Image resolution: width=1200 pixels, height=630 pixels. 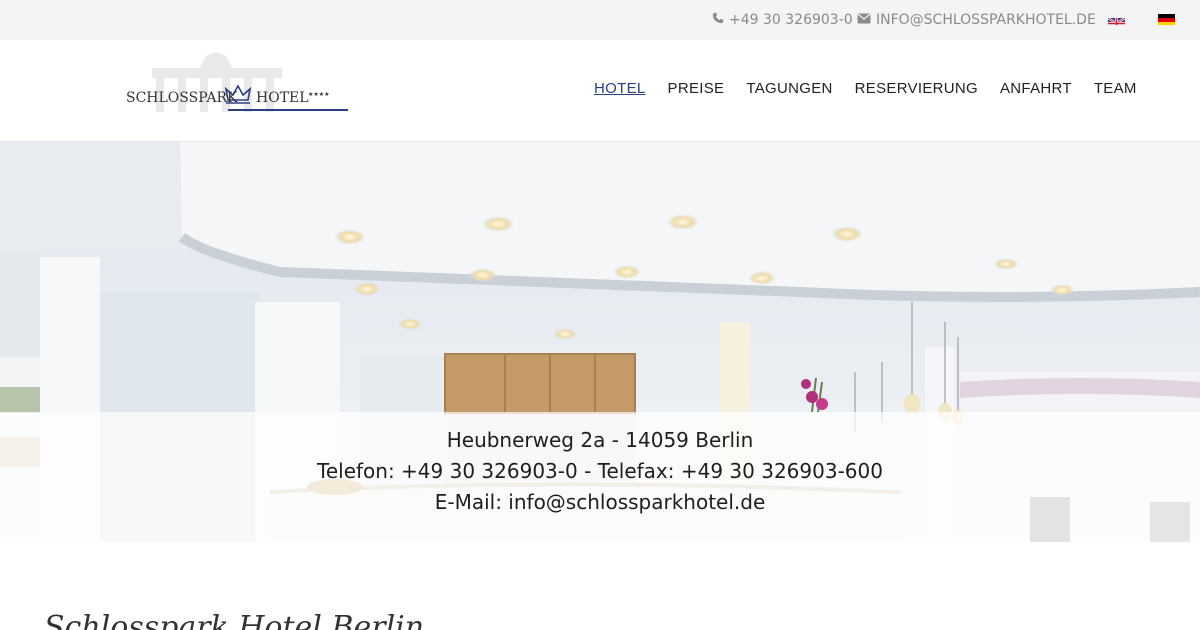 What do you see at coordinates (789, 88) in the screenshot?
I see `nav-tagungen: TAGUNGEN` at bounding box center [789, 88].